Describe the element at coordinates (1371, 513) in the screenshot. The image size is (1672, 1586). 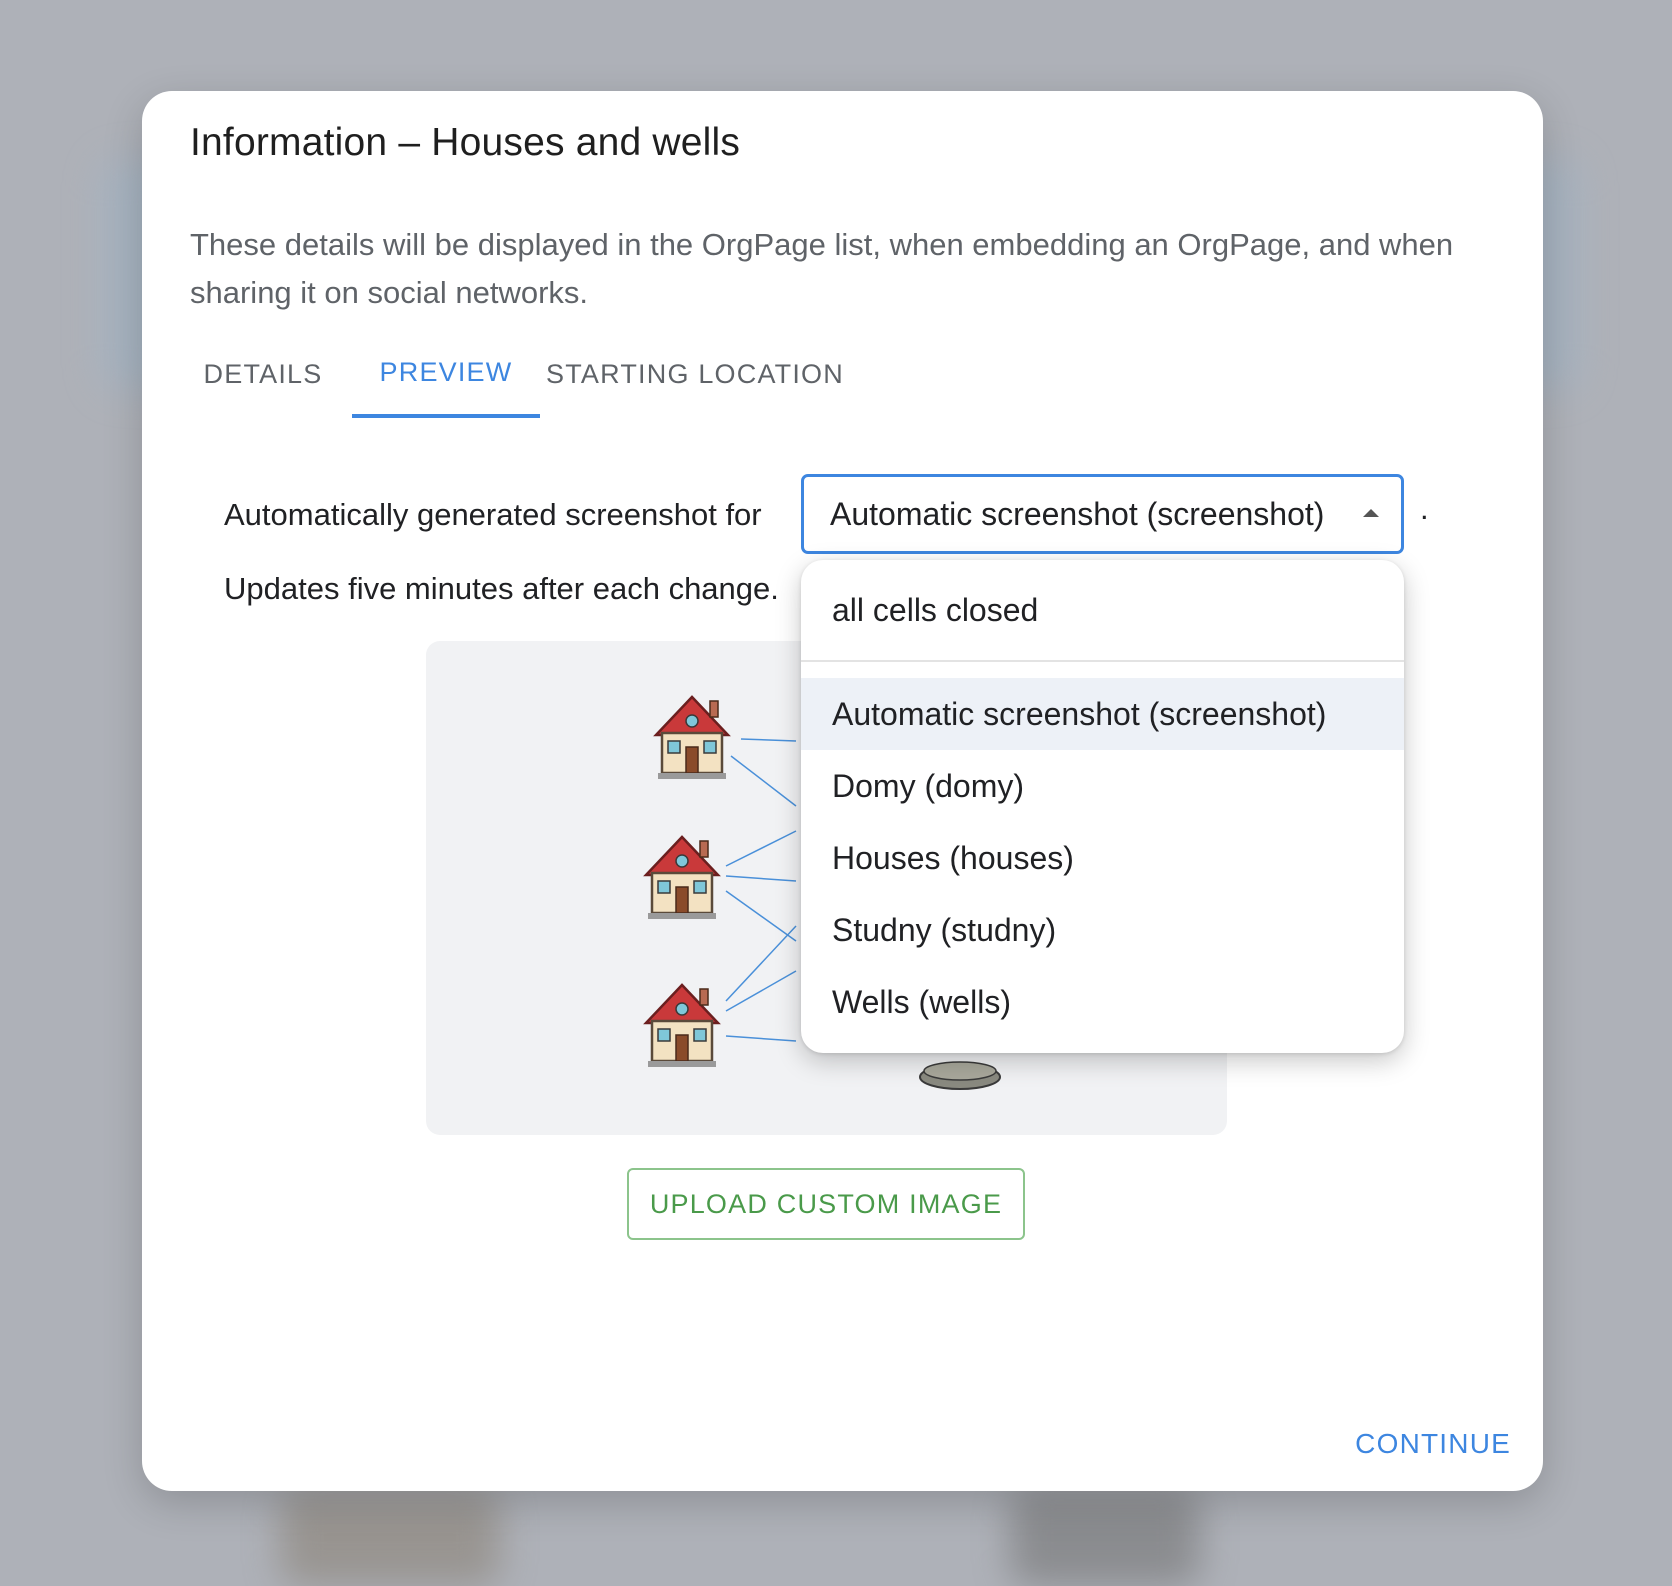
I see `caret-up-icon` at that location.